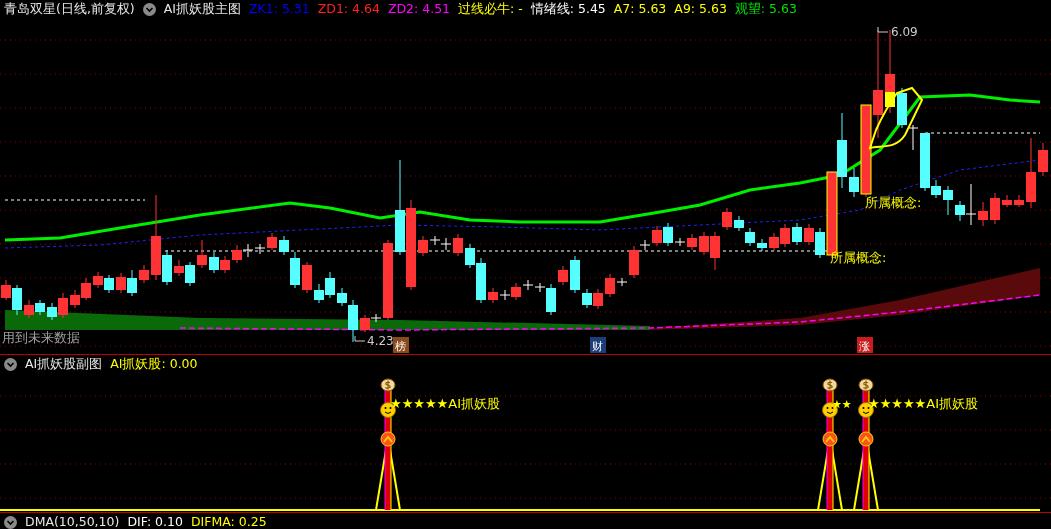 The width and height of the screenshot is (1051, 529). I want to click on indicator-value: DIFMA: 0.25, so click(228, 521).